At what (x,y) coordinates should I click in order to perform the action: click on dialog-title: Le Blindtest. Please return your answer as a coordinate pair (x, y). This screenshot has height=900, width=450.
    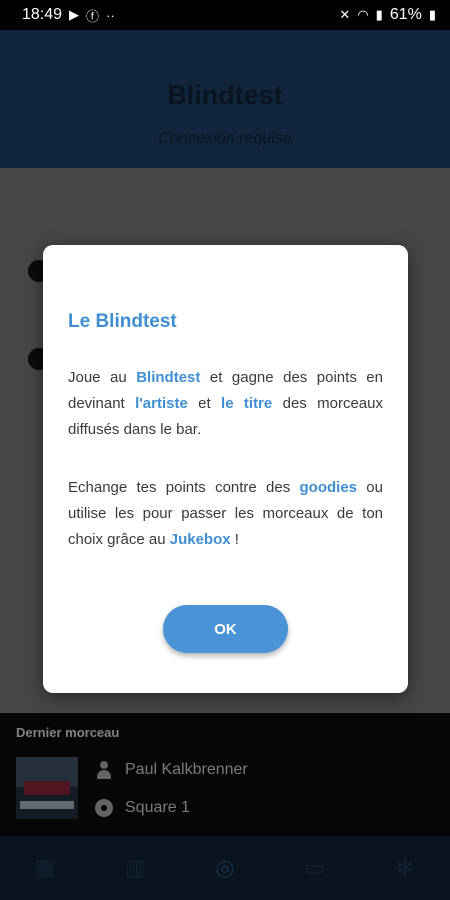
    Looking at the image, I should click on (122, 321).